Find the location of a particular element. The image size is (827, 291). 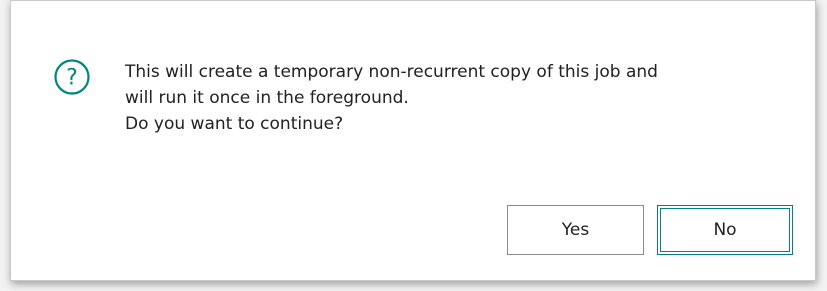

message-line-3: Do you want to continue? is located at coordinates (234, 124).